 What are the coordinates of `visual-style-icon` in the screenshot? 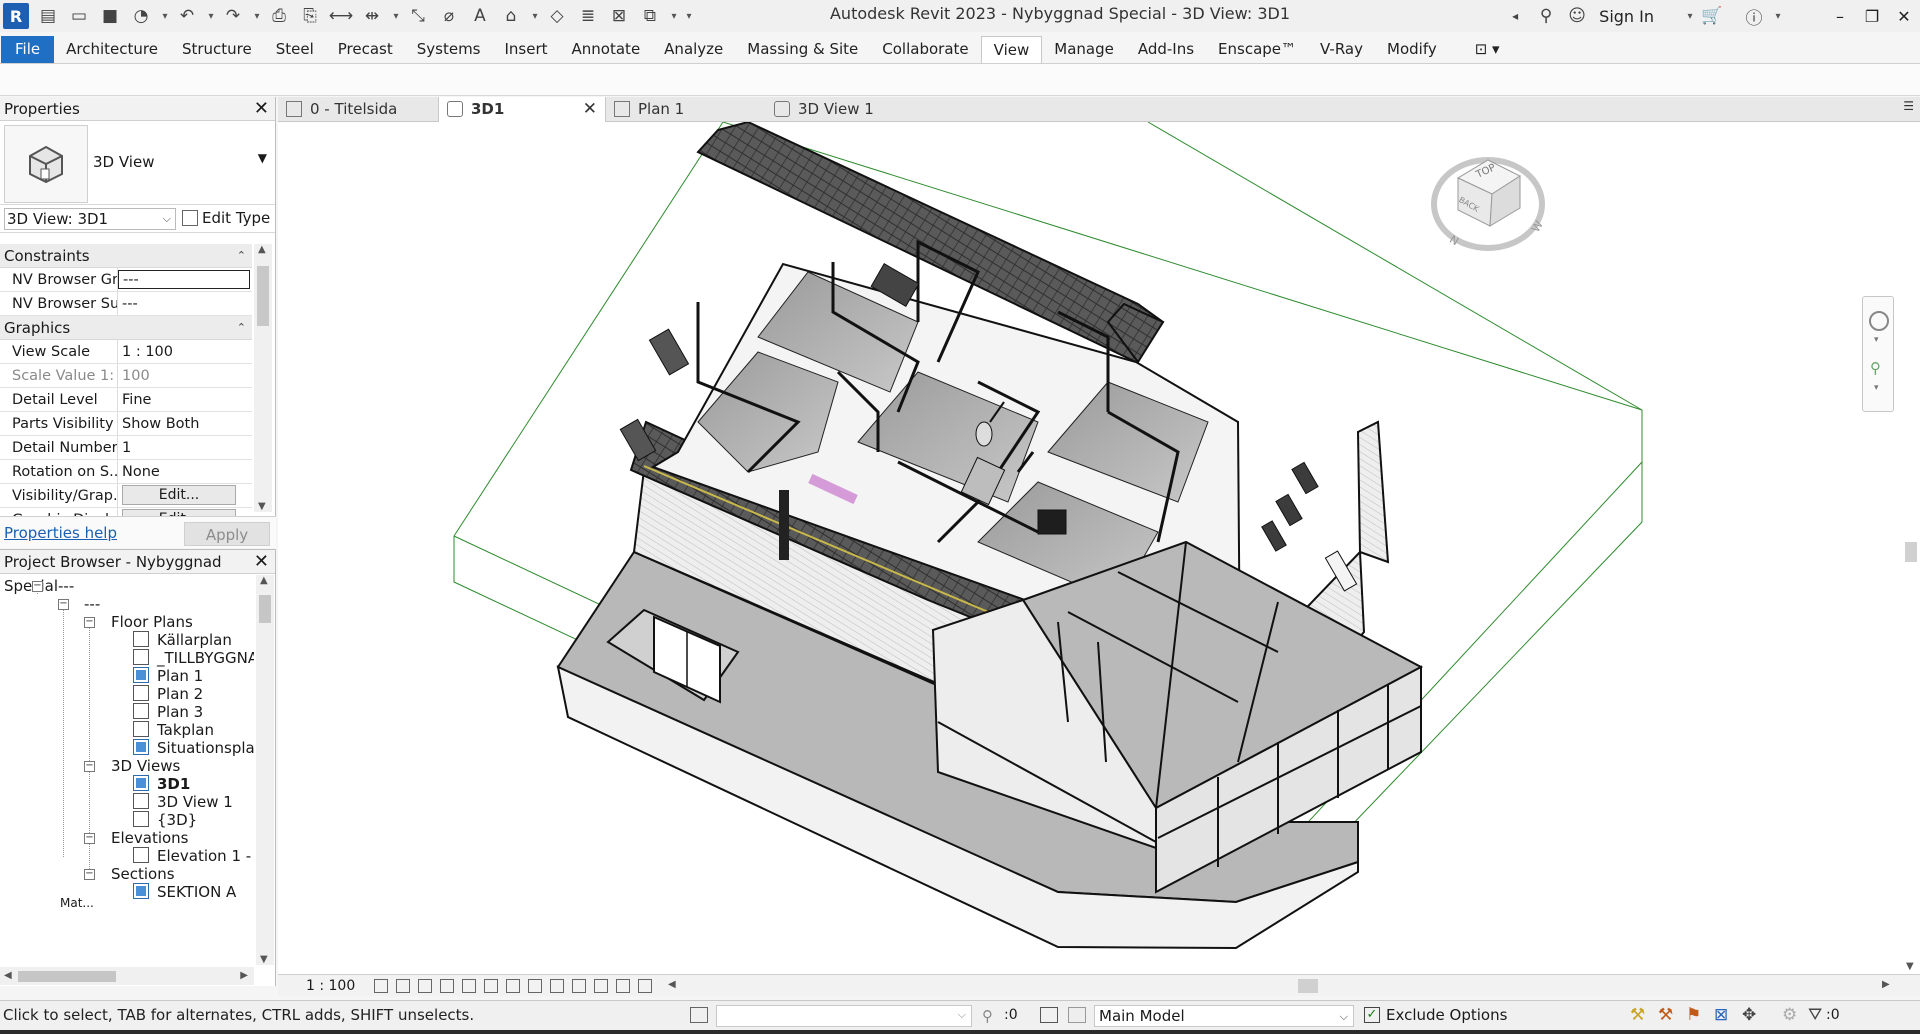 It's located at (403, 986).